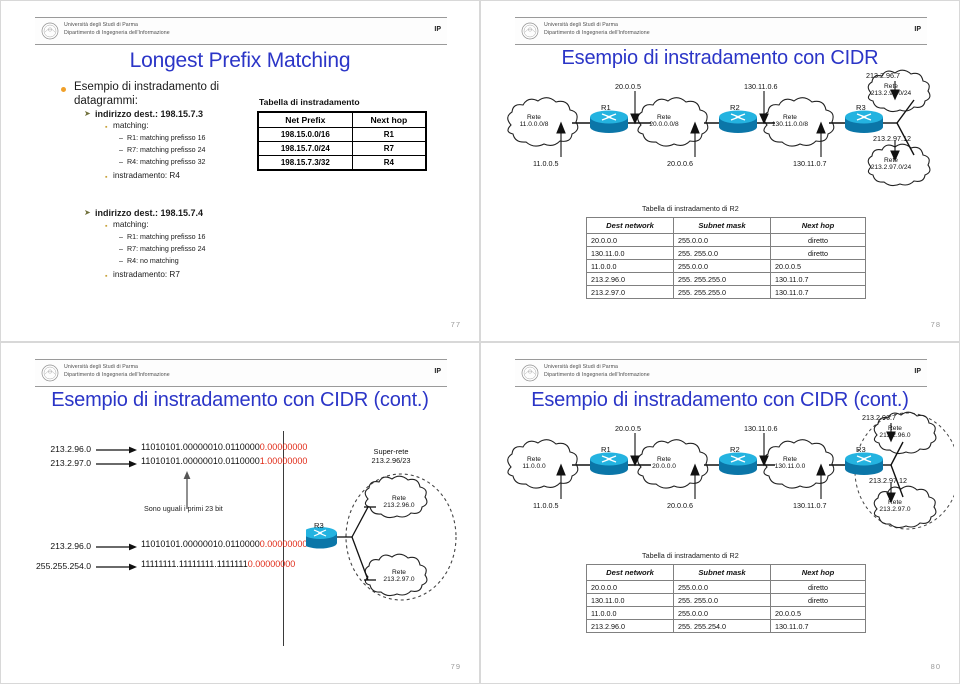 The height and width of the screenshot is (684, 960). Describe the element at coordinates (790, 121) in the screenshot. I see `cloud-label-2: Rete 130.11.0.0/8` at that location.